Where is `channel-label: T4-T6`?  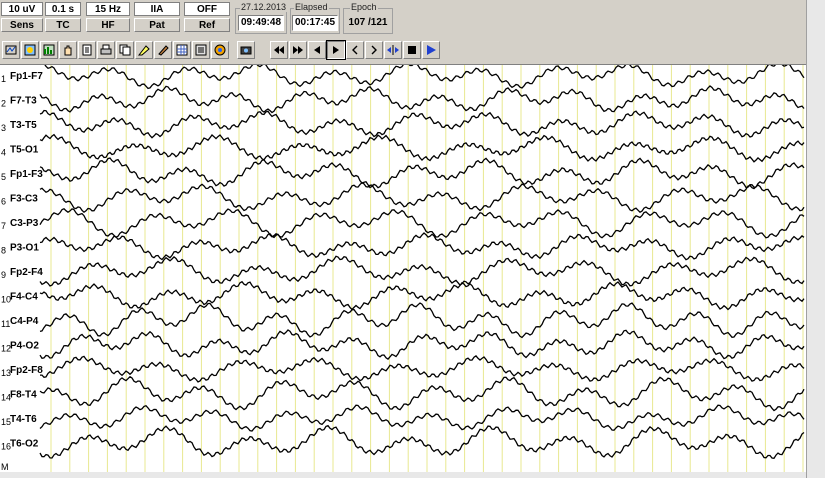
channel-label: T4-T6 is located at coordinates (23, 419).